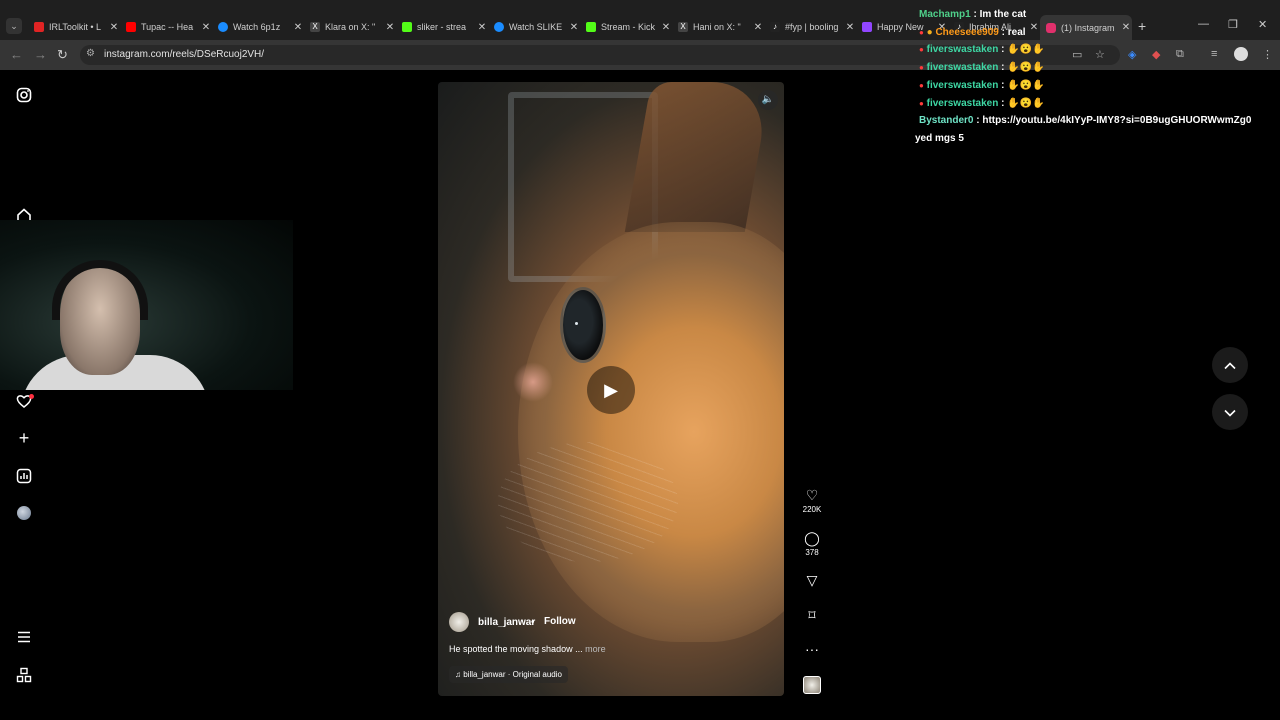 The height and width of the screenshot is (720, 1280). I want to click on browser-tab: Watch 6p1z ✕, so click(258, 27).